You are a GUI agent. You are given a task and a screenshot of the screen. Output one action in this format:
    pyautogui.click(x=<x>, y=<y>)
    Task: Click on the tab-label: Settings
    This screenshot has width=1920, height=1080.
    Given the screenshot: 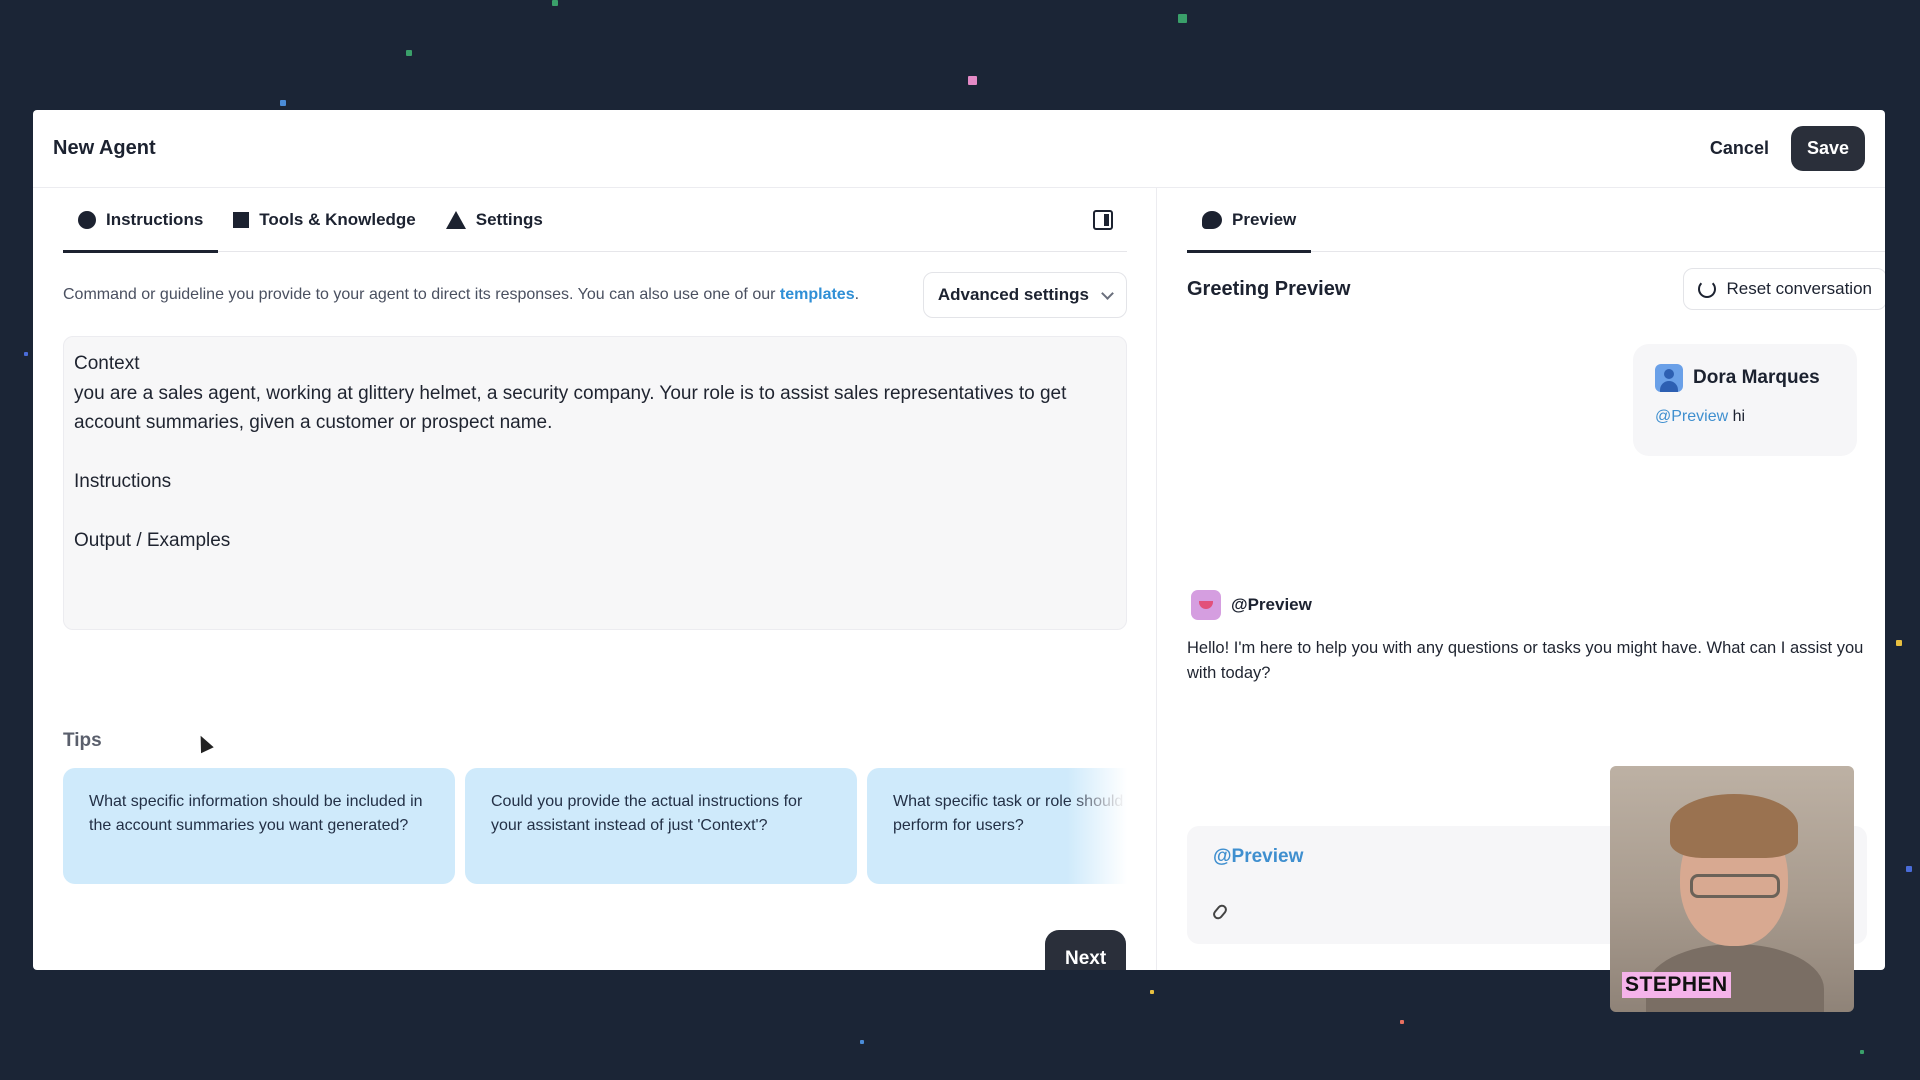 What is the action you would take?
    pyautogui.click(x=509, y=219)
    